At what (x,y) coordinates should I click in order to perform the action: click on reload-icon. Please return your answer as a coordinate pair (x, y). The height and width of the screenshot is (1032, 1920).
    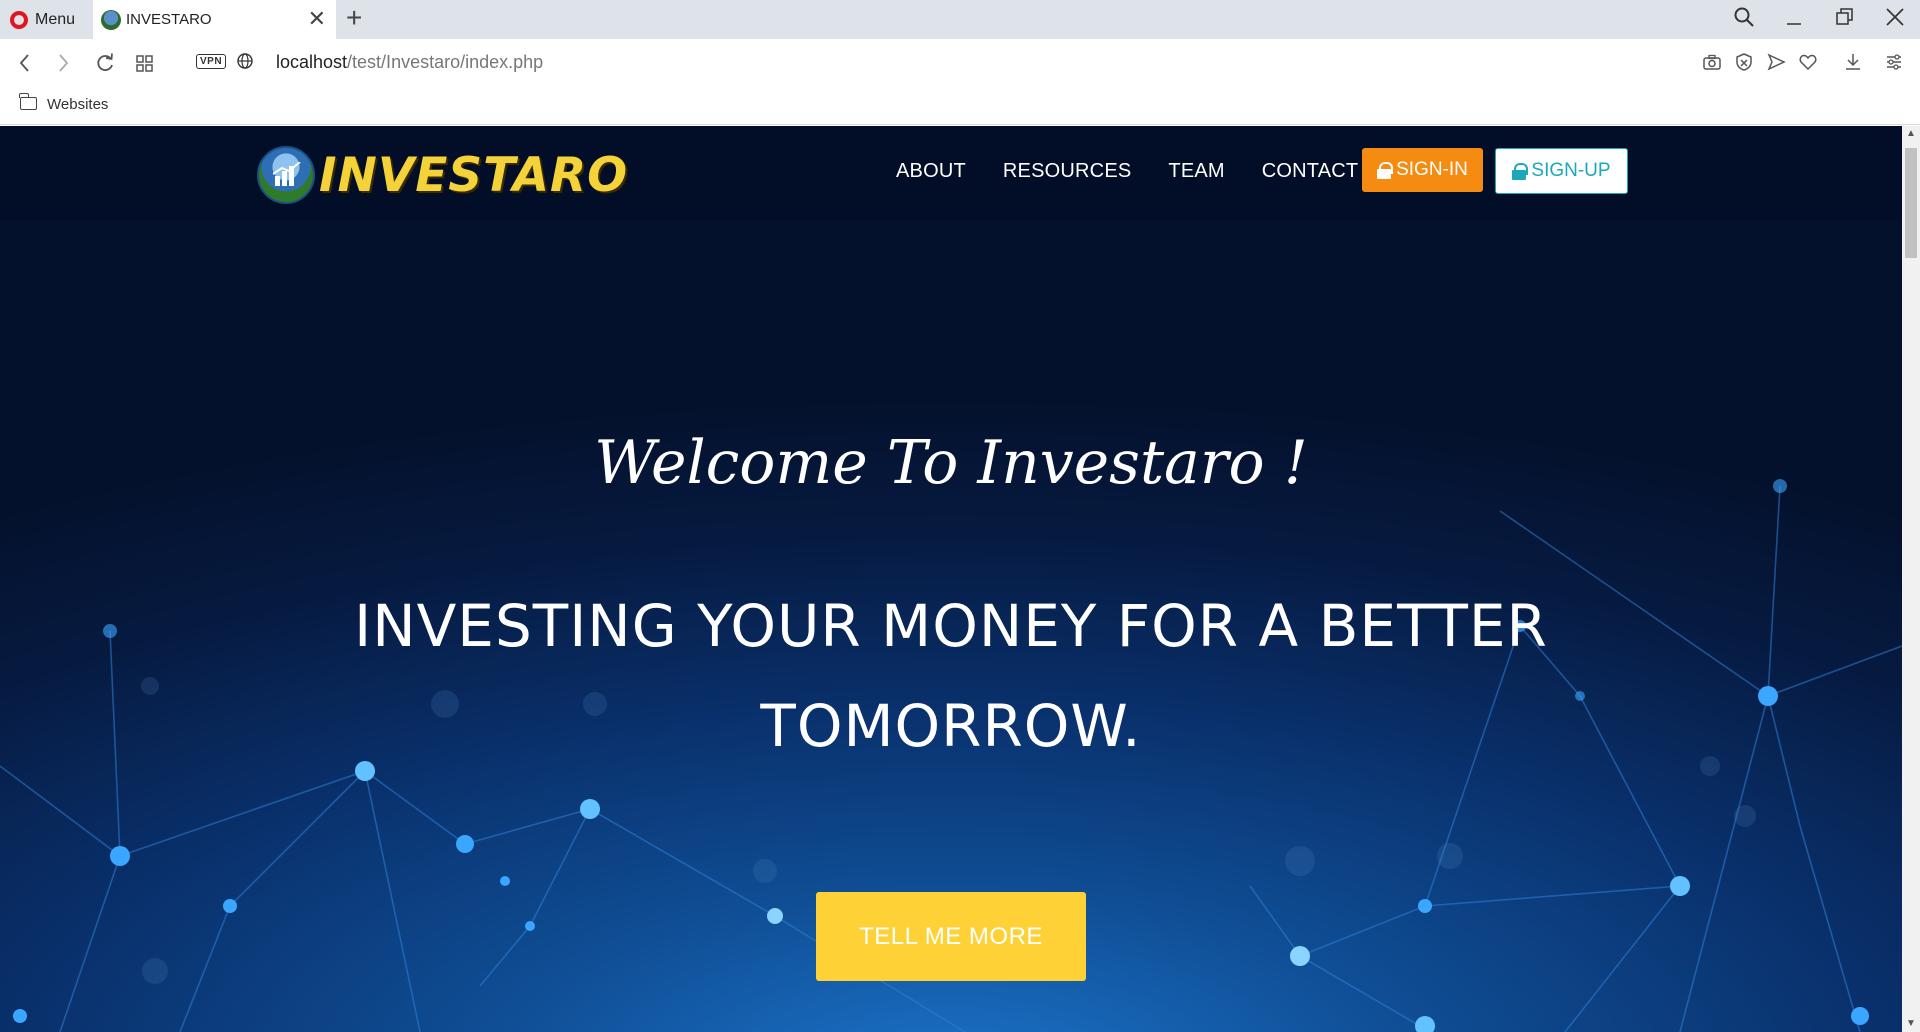
    Looking at the image, I should click on (105, 65).